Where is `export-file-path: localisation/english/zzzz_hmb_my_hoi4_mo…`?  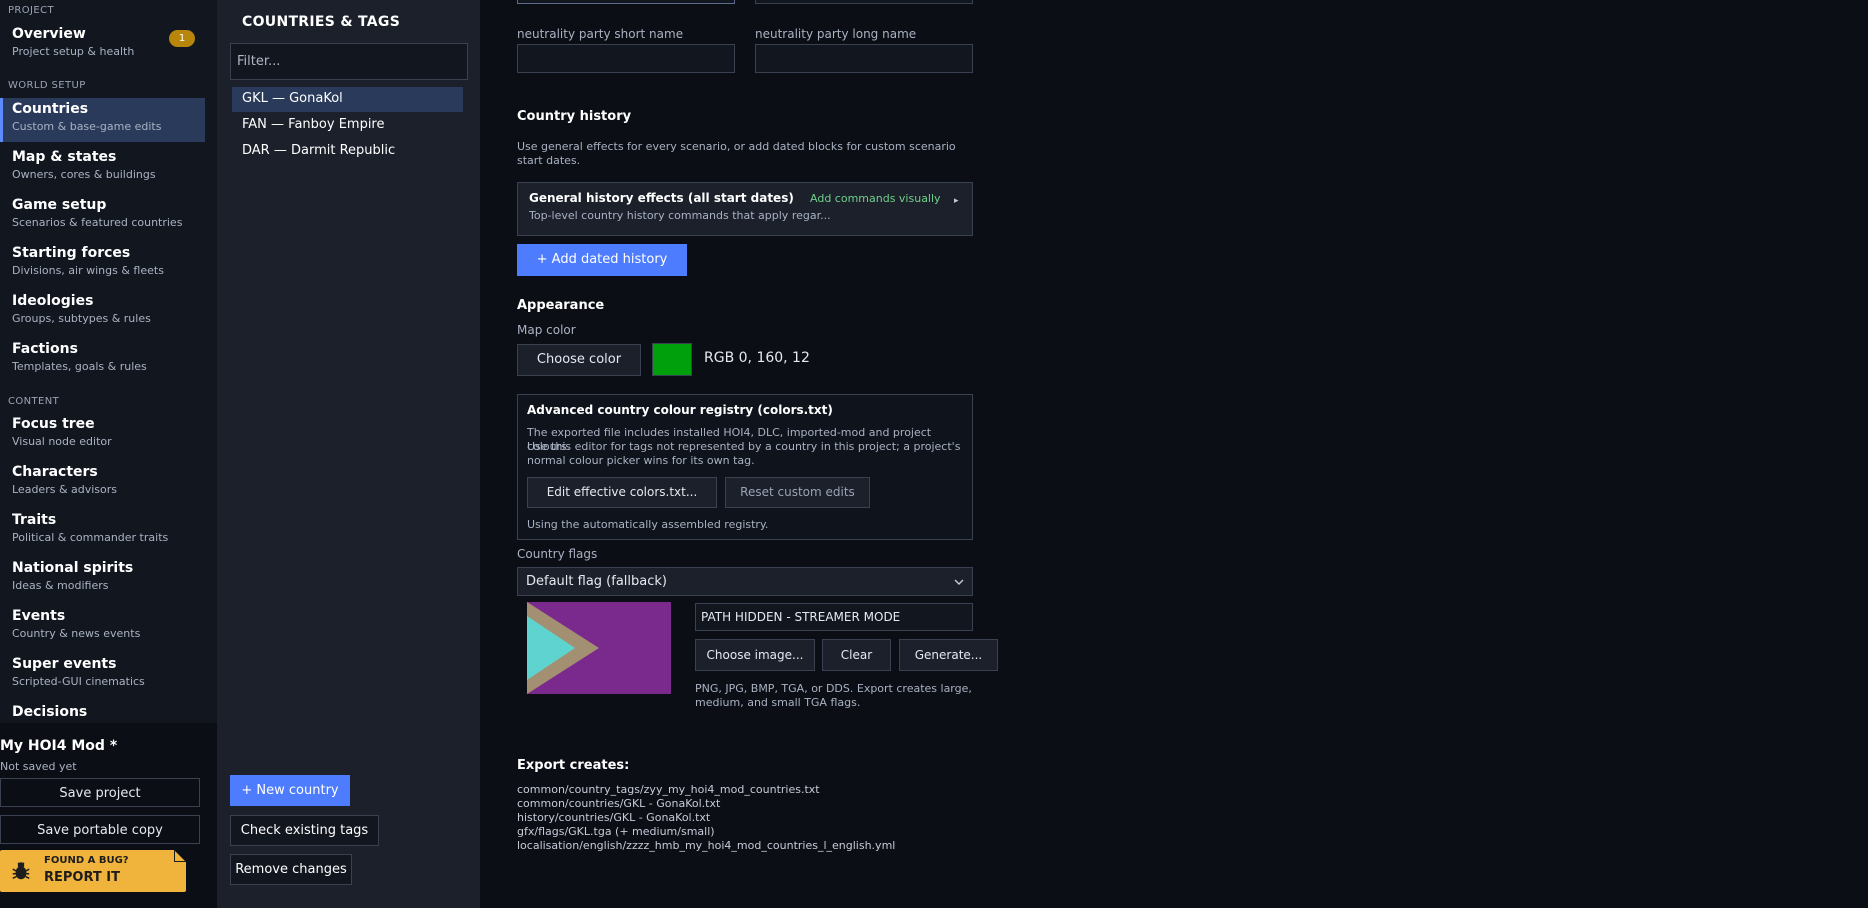 export-file-path: localisation/english/zzzz_hmb_my_hoi4_mo… is located at coordinates (706, 845).